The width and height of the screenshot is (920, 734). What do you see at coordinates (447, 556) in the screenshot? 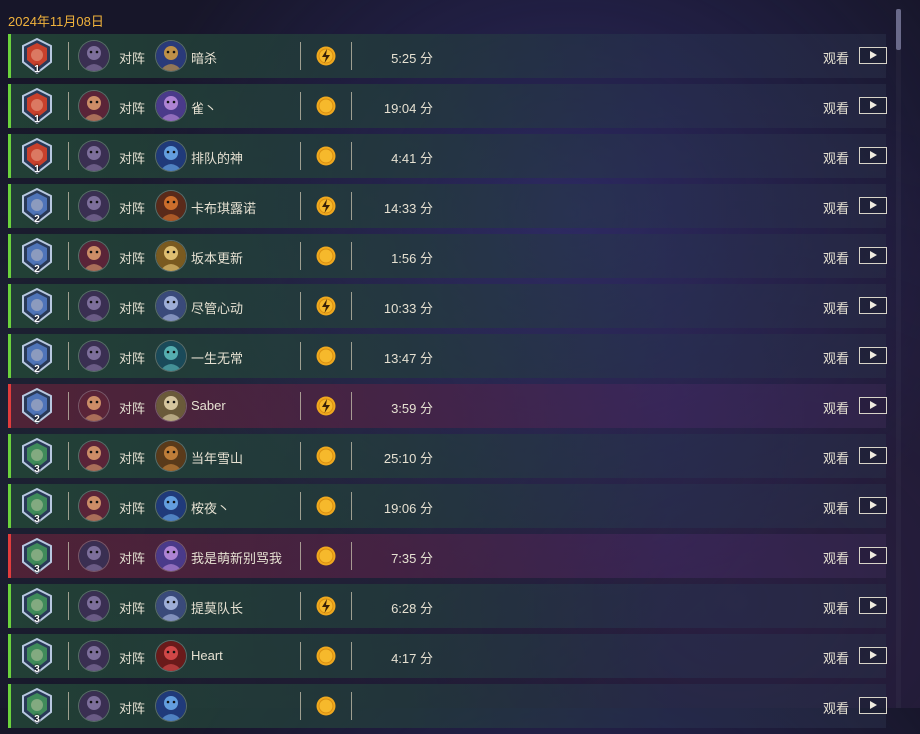
I see `match-row: 3 对阵 我是萌新别骂我 7:35 分 观看` at bounding box center [447, 556].